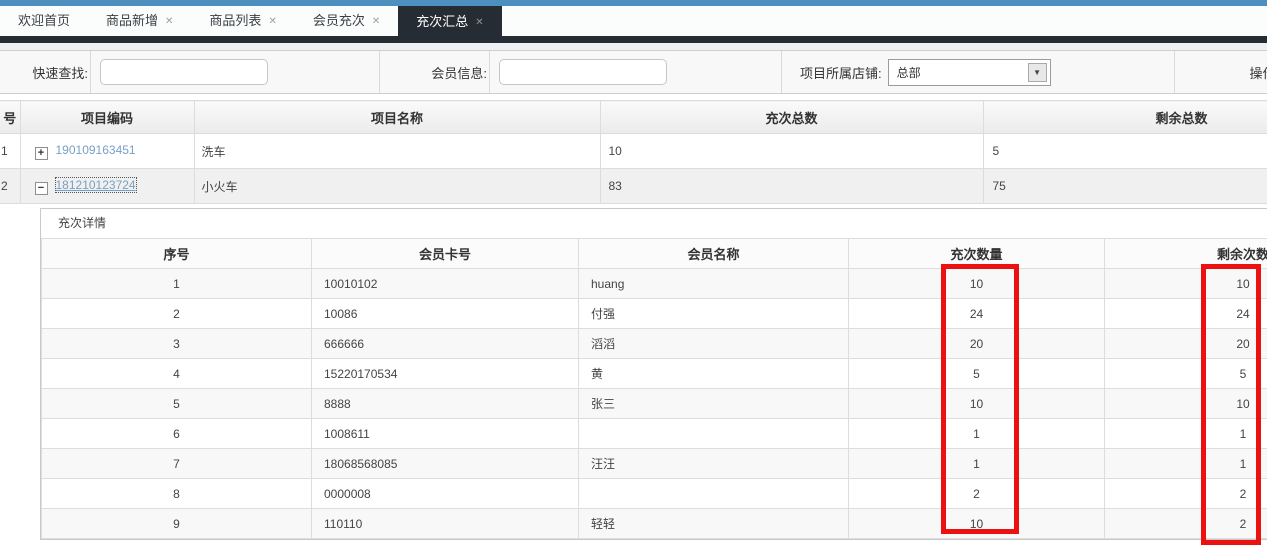  Describe the element at coordinates (633, 46) in the screenshot. I see `toolbar-gap-strip` at that location.